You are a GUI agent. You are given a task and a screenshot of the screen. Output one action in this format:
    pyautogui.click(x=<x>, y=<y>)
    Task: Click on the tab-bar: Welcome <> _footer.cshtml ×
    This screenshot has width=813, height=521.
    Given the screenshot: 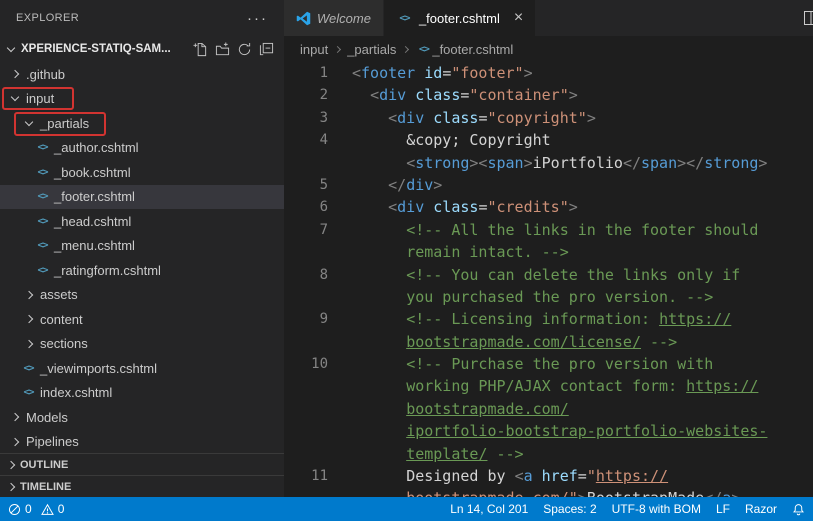 What is the action you would take?
    pyautogui.click(x=548, y=18)
    